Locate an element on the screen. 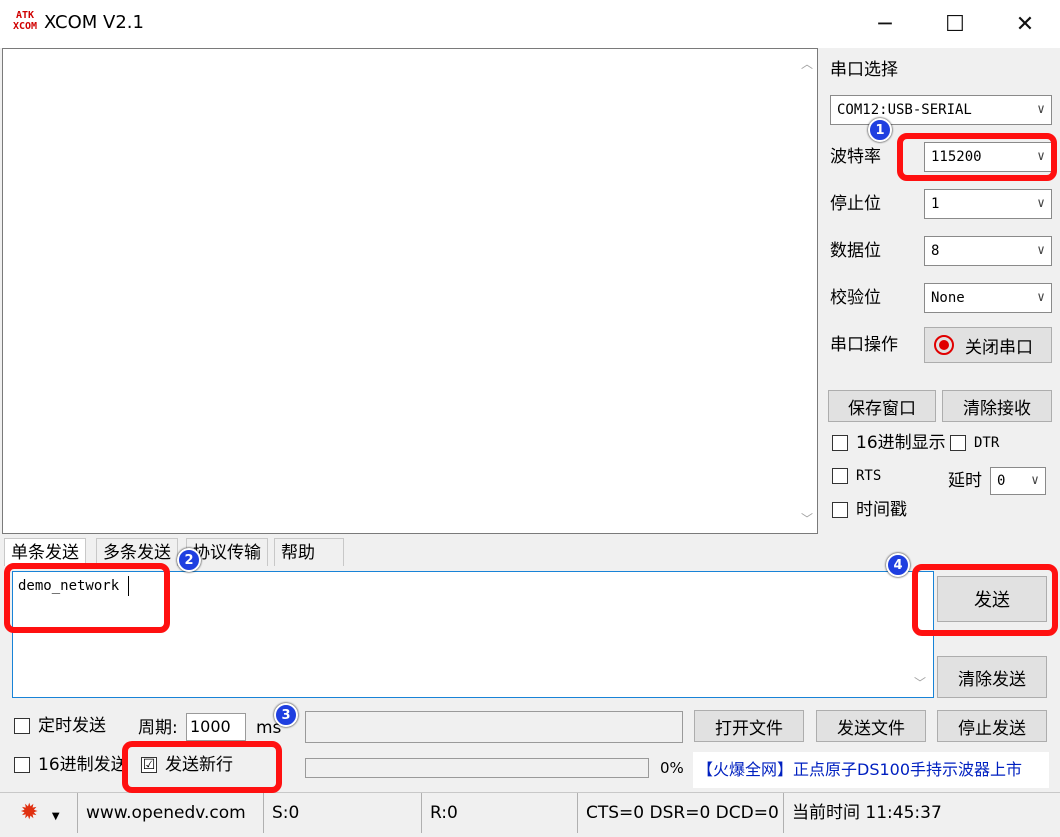 Image resolution: width=1060 pixels, height=837 pixels. file-path-field is located at coordinates (494, 727).